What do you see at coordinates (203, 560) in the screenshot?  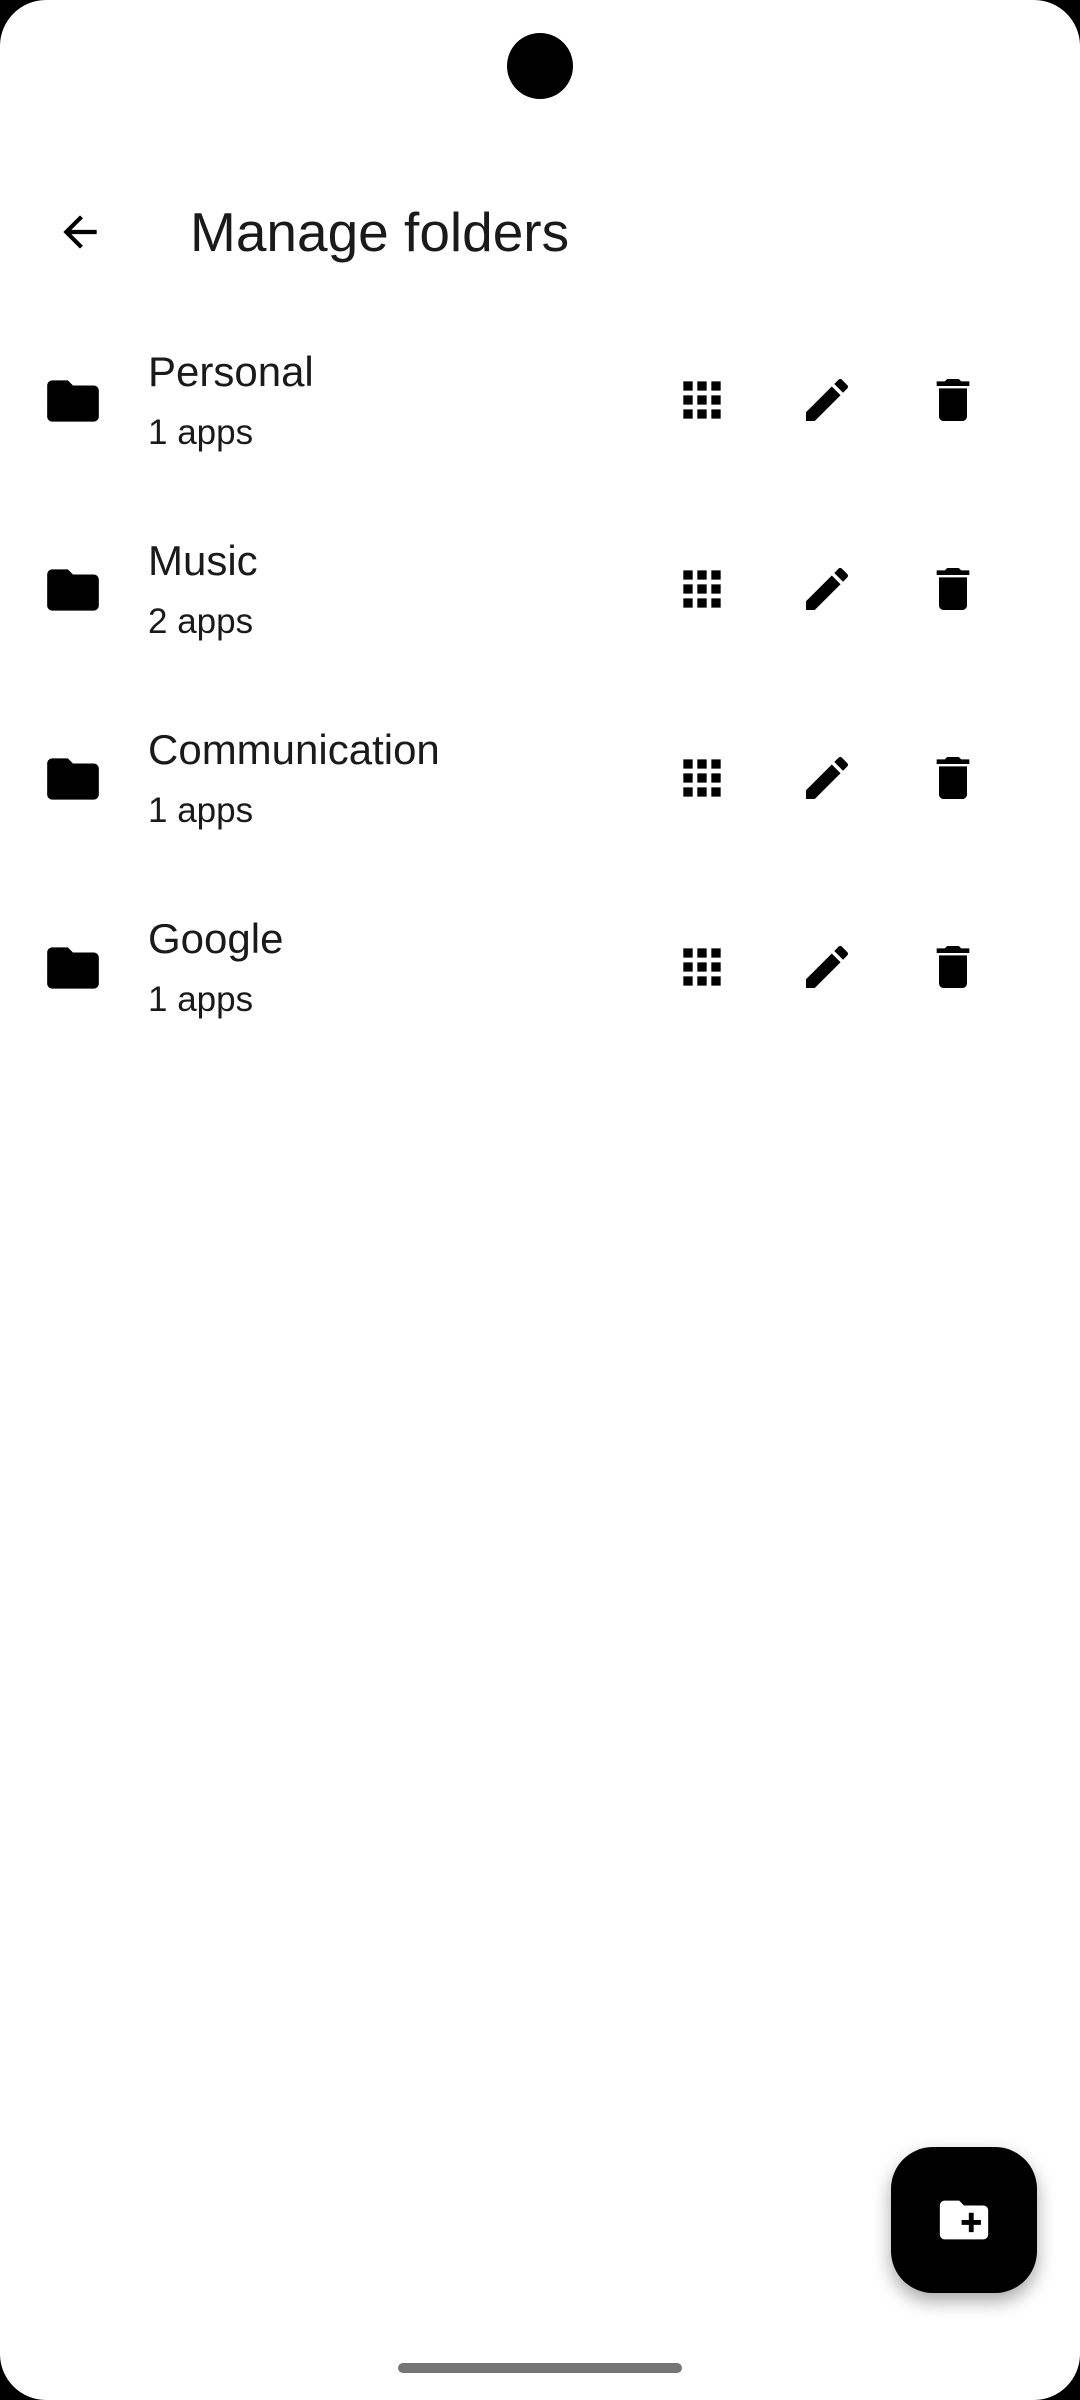 I see `folder-name: Music` at bounding box center [203, 560].